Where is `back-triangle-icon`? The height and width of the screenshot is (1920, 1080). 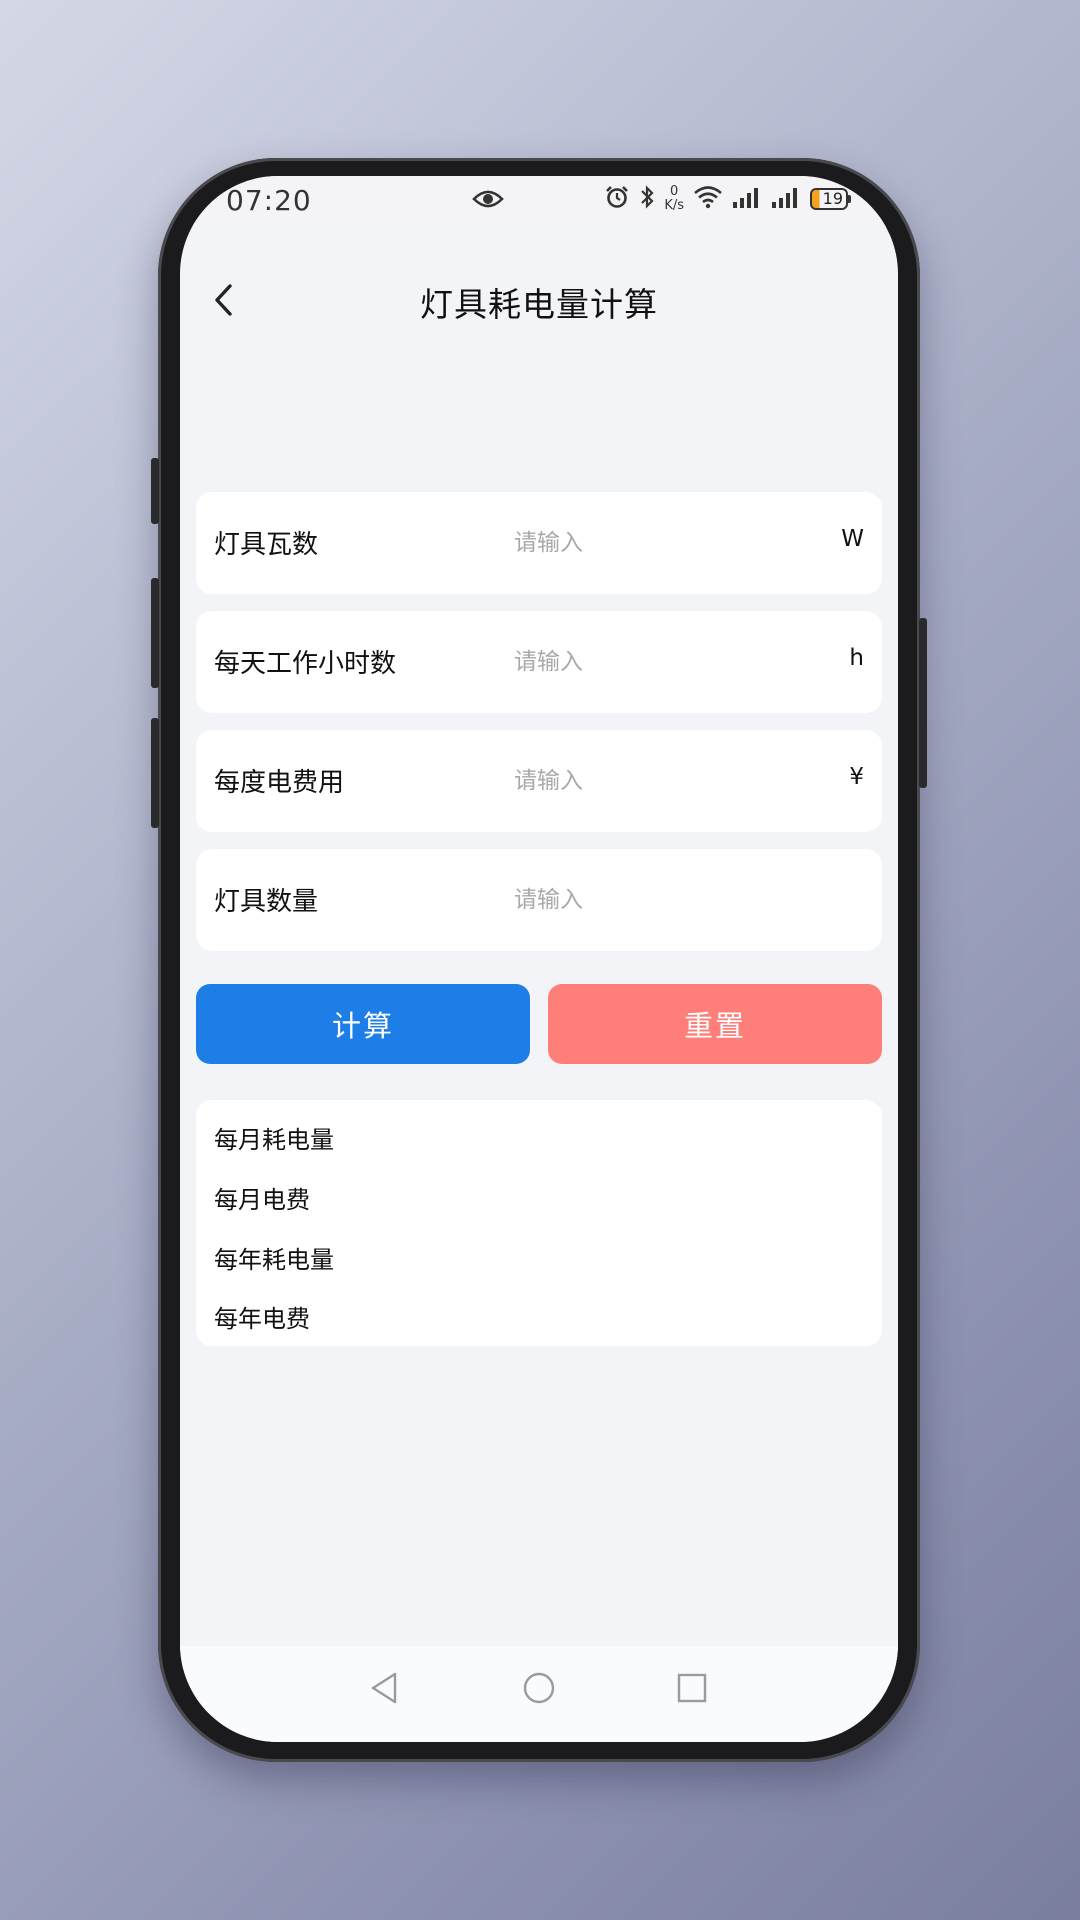 back-triangle-icon is located at coordinates (384, 1688).